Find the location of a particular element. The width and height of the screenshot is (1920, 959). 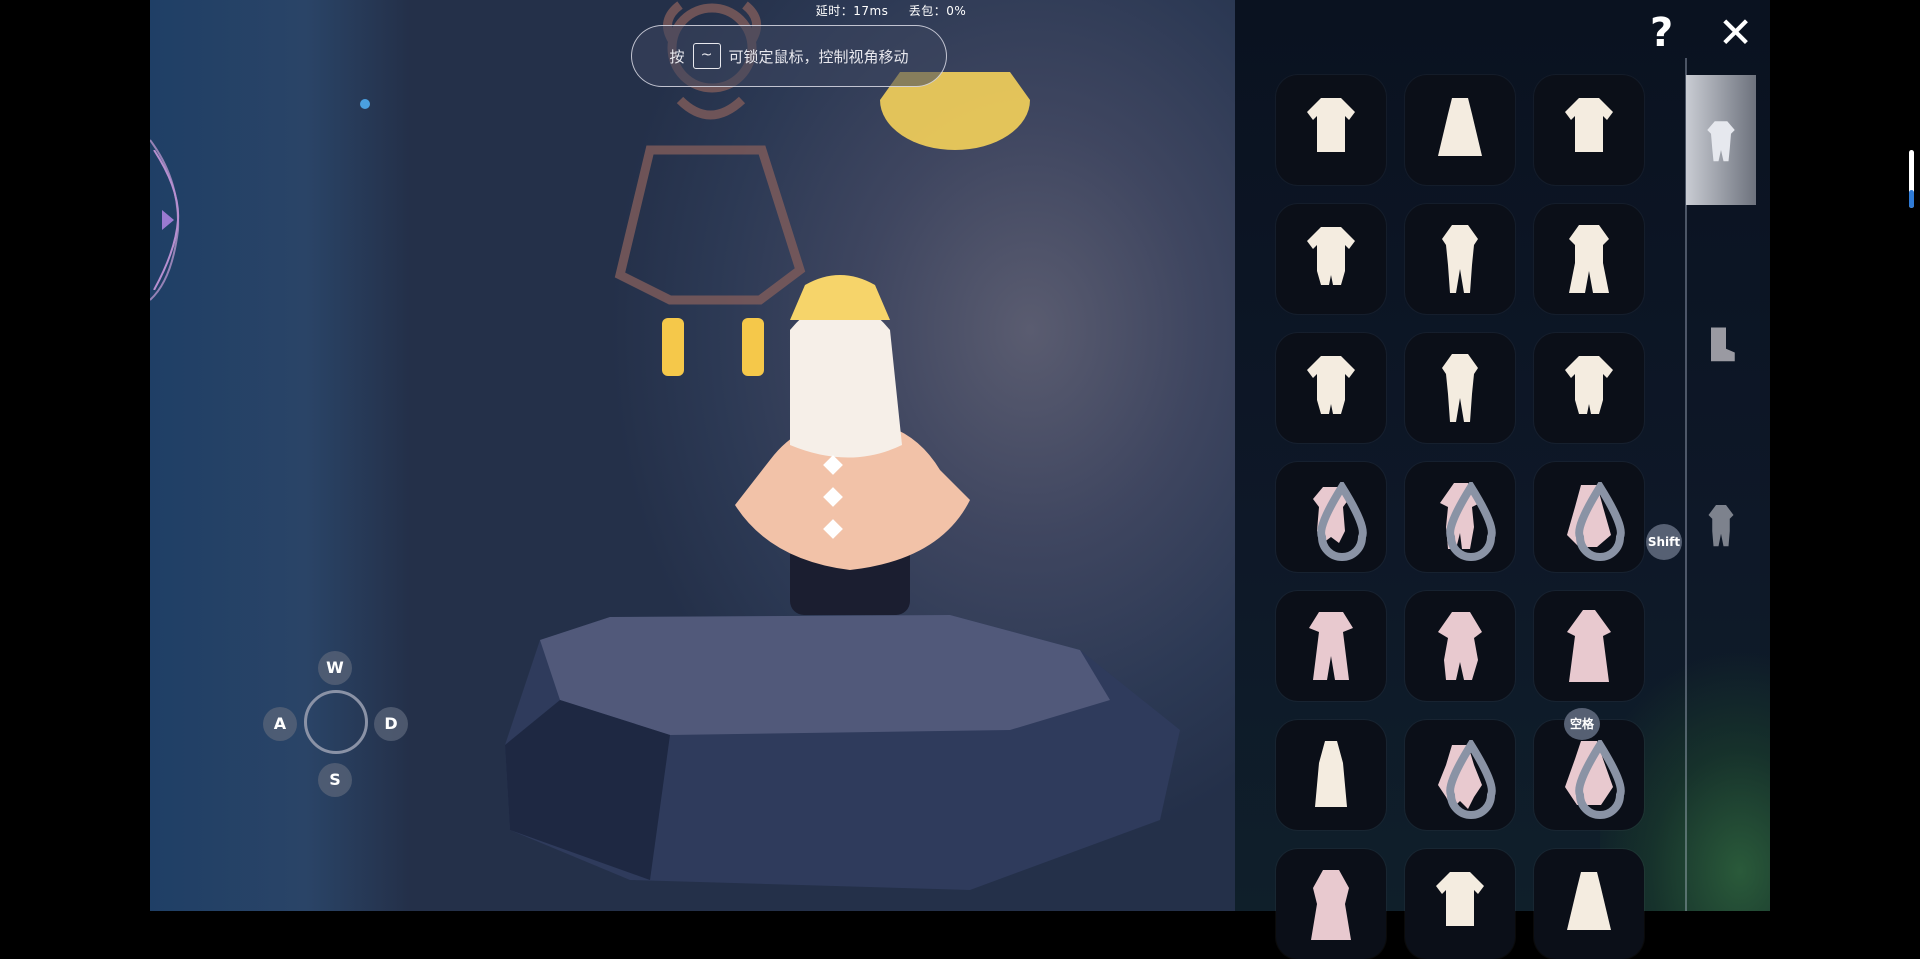

kimono-outfit-icon is located at coordinates (1331, 905).